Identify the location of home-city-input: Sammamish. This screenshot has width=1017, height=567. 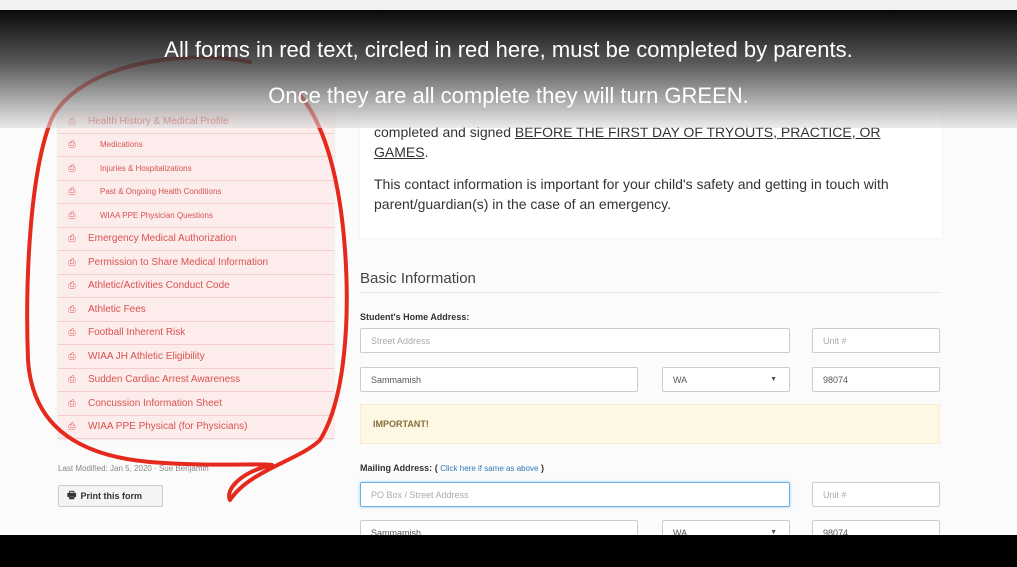
(499, 379).